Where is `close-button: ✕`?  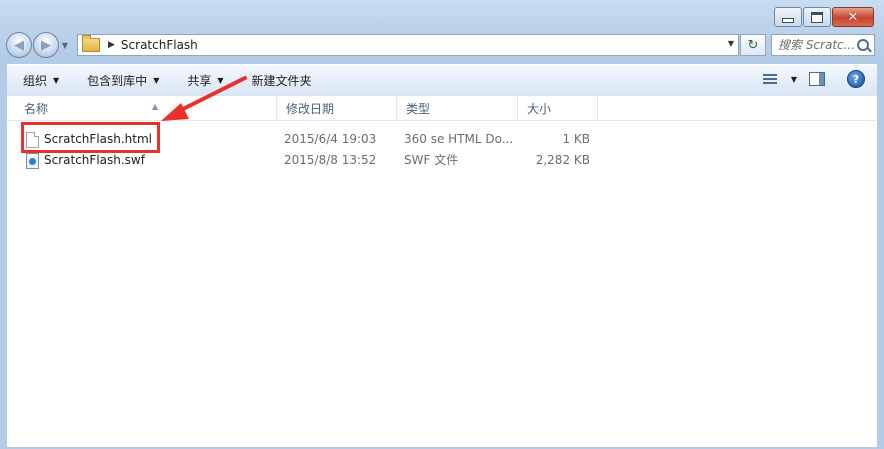
close-button: ✕ is located at coordinates (853, 17).